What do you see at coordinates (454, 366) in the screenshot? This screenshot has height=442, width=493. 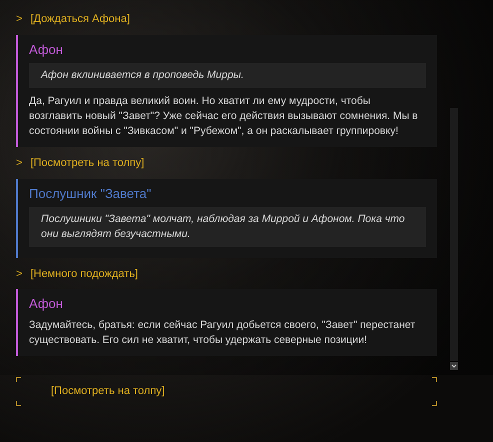 I see `scroll-down-icon` at bounding box center [454, 366].